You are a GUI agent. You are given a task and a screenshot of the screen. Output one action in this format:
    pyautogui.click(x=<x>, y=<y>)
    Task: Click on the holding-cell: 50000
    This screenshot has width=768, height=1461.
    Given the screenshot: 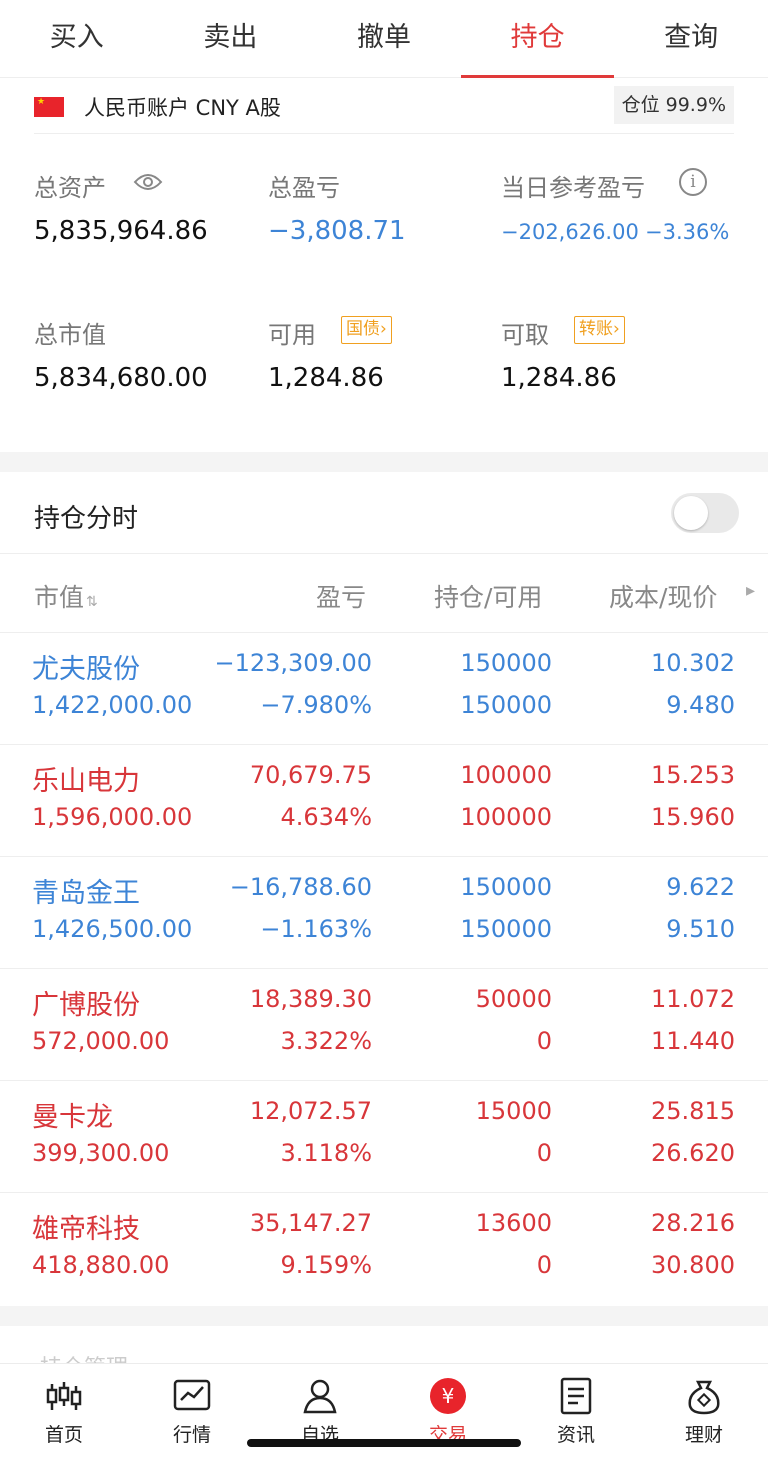 What is the action you would take?
    pyautogui.click(x=513, y=999)
    